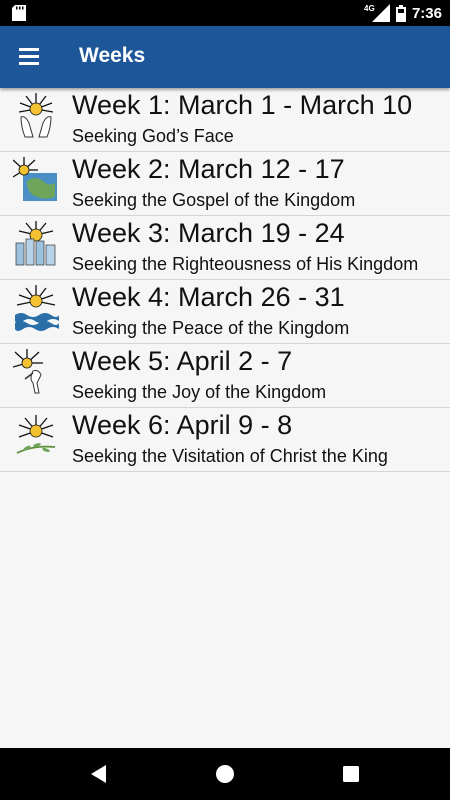 Image resolution: width=450 pixels, height=800 pixels. Describe the element at coordinates (19, 13) in the screenshot. I see `sd-card-icon` at that location.